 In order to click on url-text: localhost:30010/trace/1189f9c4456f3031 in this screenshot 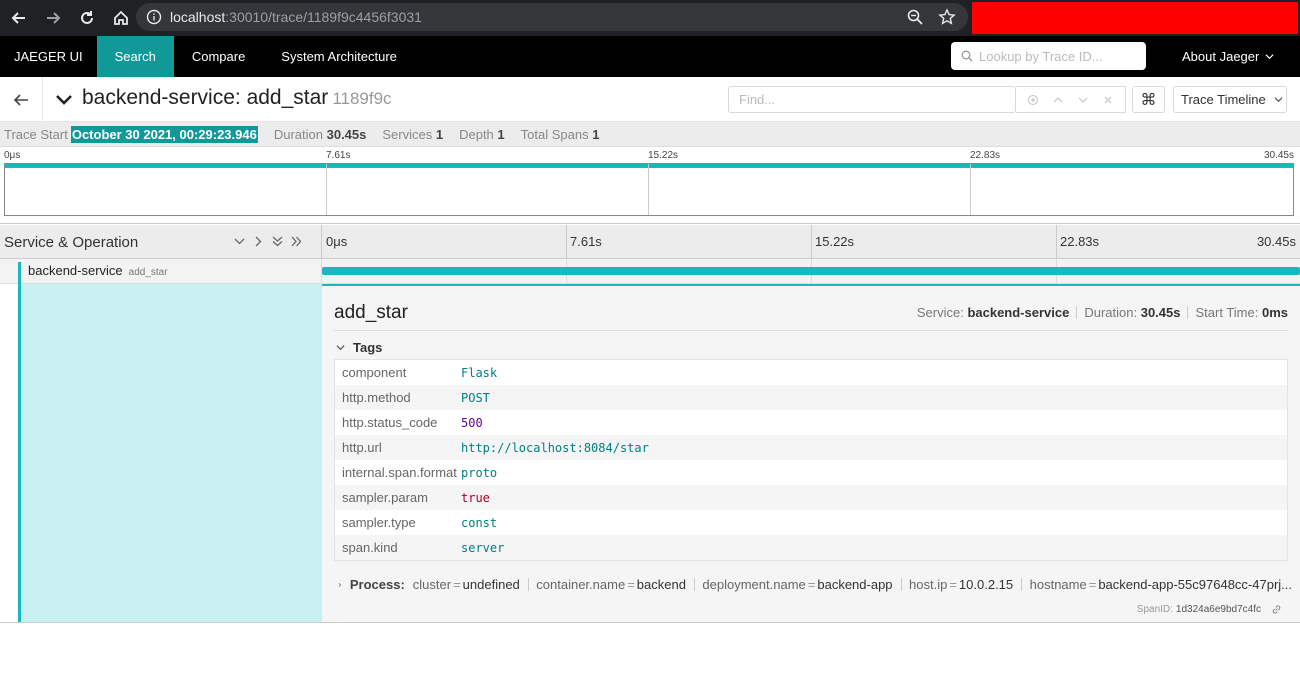, I will do `click(296, 17)`.